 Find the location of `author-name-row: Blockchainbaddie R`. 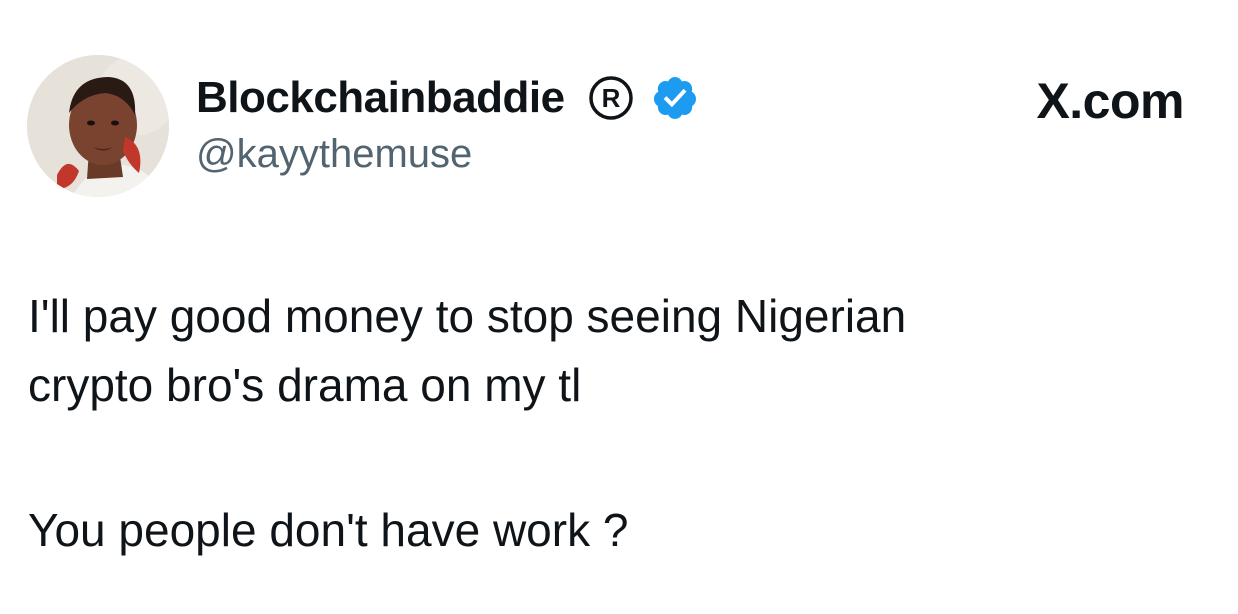

author-name-row: Blockchainbaddie R is located at coordinates (447, 98).